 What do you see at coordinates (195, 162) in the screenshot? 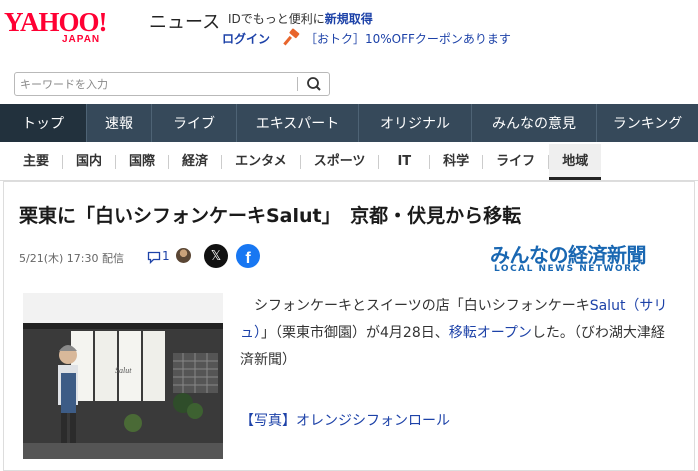
I see `category-economy: 経済` at bounding box center [195, 162].